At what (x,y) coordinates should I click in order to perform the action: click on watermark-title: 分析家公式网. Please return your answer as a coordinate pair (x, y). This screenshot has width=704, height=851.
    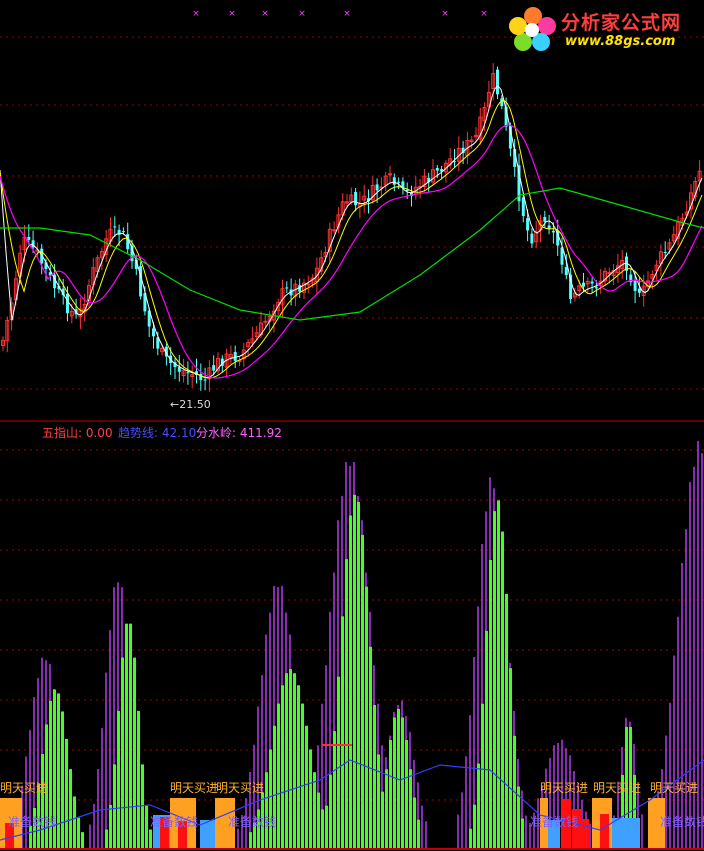
    Looking at the image, I should click on (621, 23).